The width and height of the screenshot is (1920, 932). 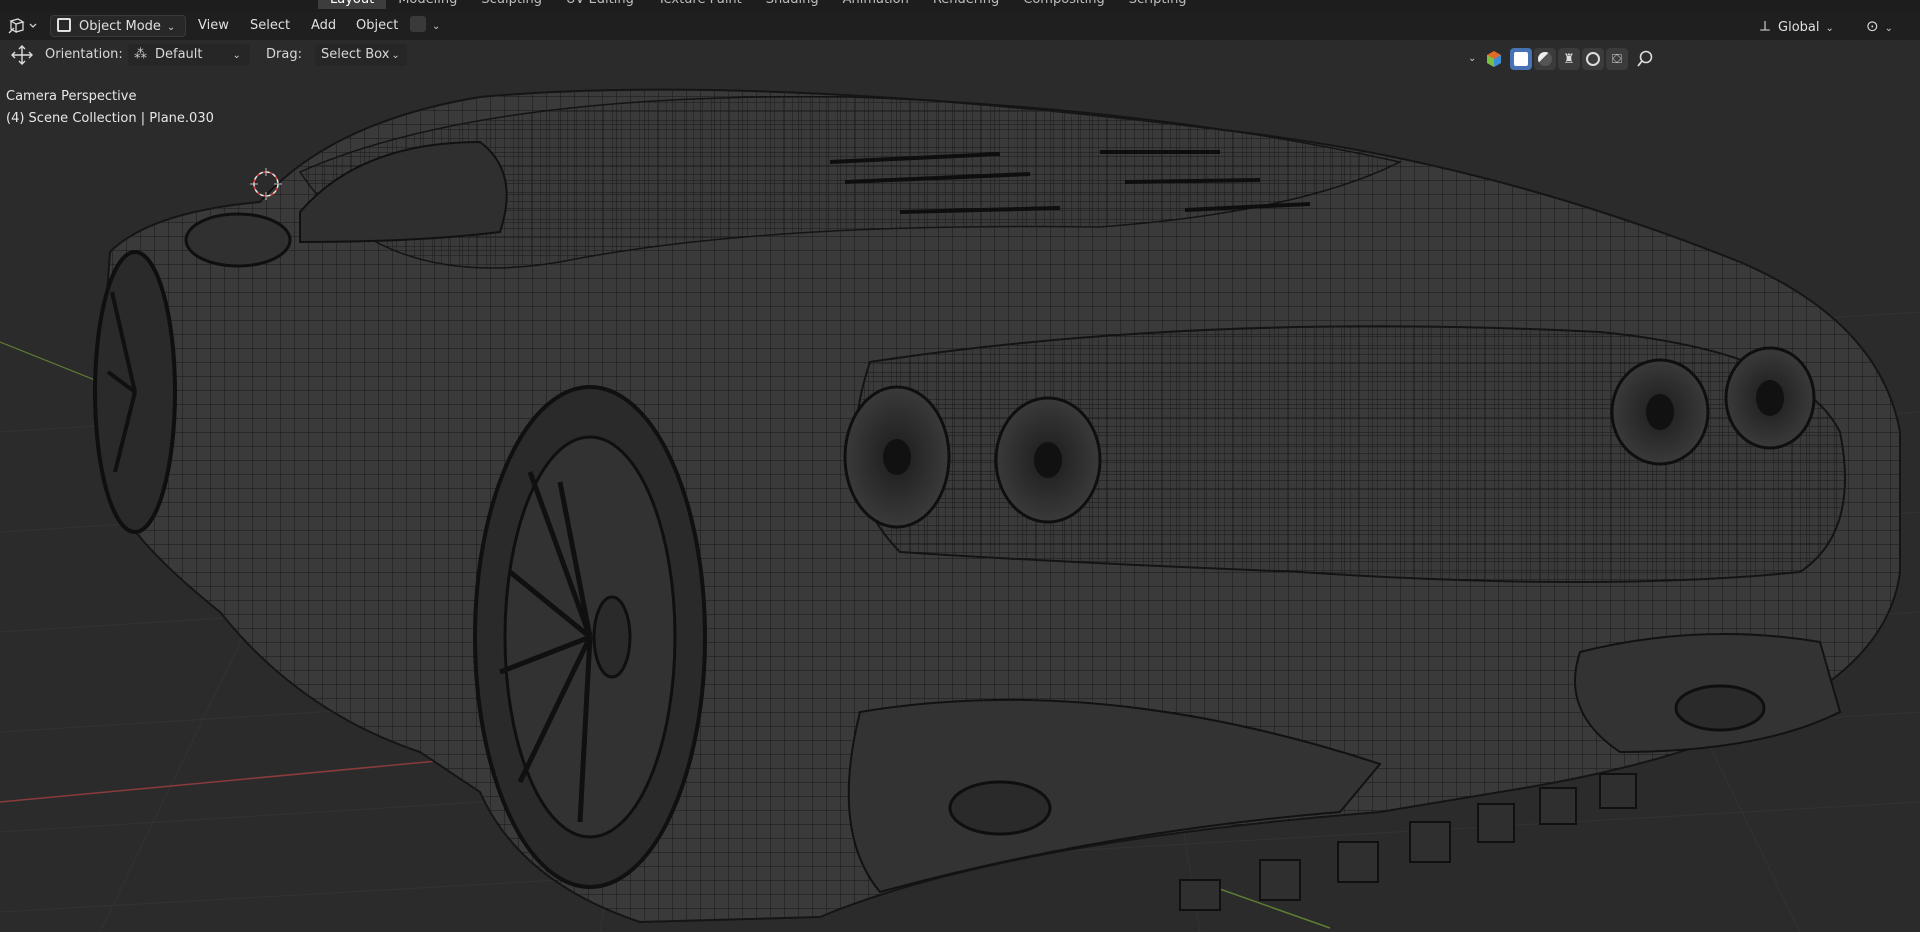 What do you see at coordinates (323, 26) in the screenshot?
I see `menu-add: Add` at bounding box center [323, 26].